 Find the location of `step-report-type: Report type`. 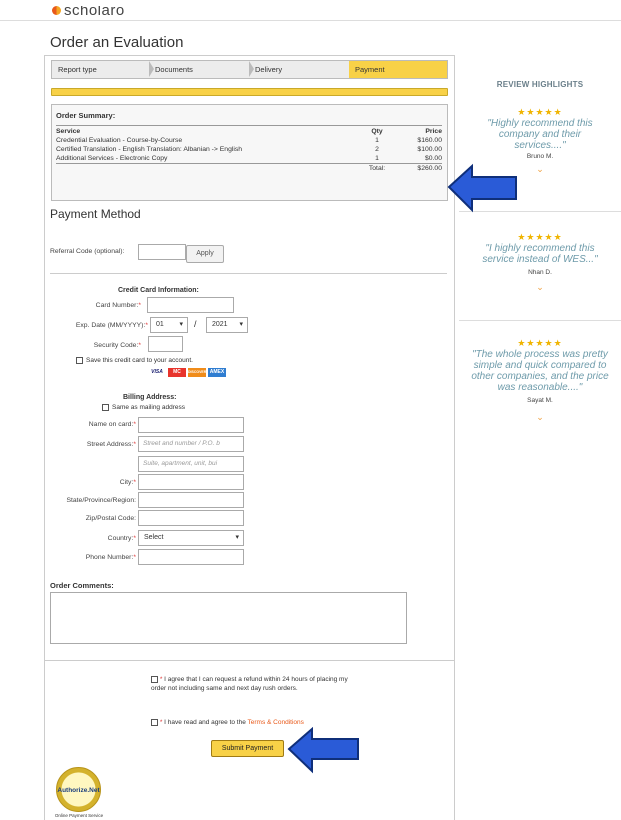

step-report-type: Report type is located at coordinates (103, 69).